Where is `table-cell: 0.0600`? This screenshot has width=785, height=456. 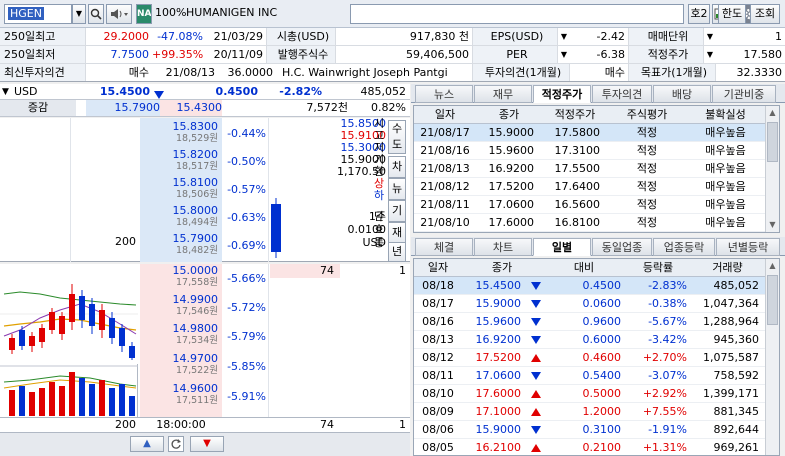
table-cell: 0.0600 is located at coordinates (602, 303).